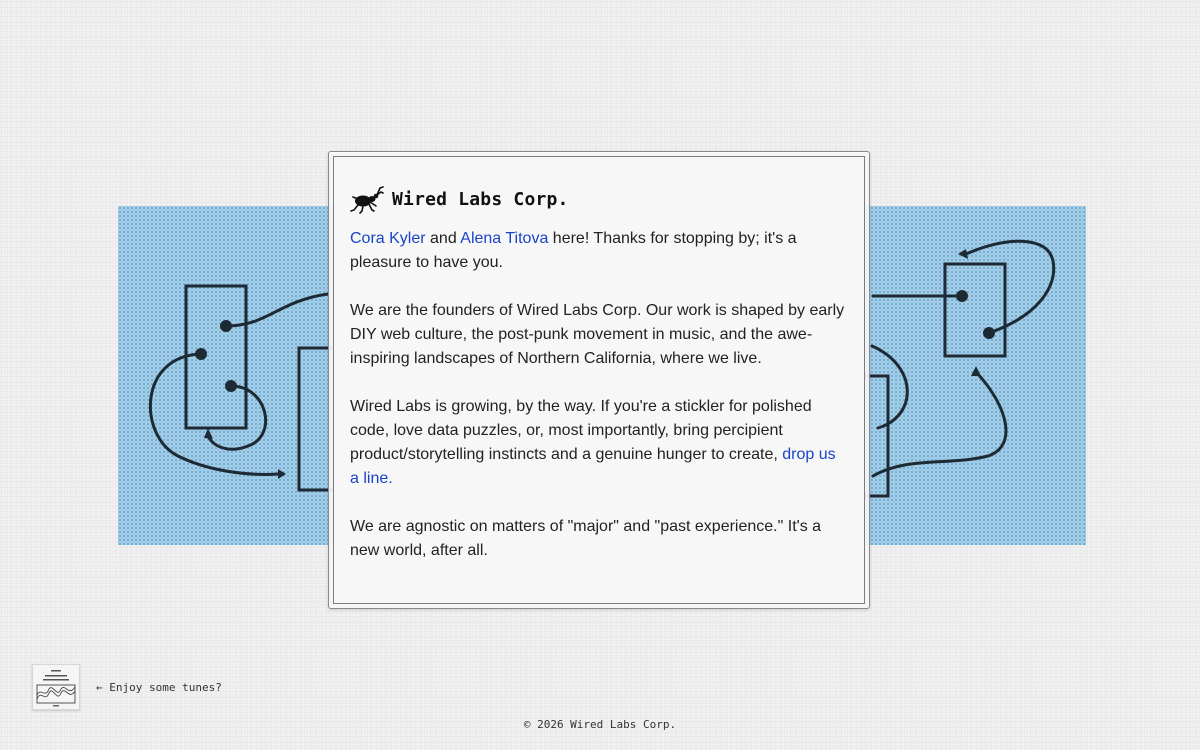  What do you see at coordinates (480, 199) in the screenshot?
I see `brand-name: Wired Labs Corp.` at bounding box center [480, 199].